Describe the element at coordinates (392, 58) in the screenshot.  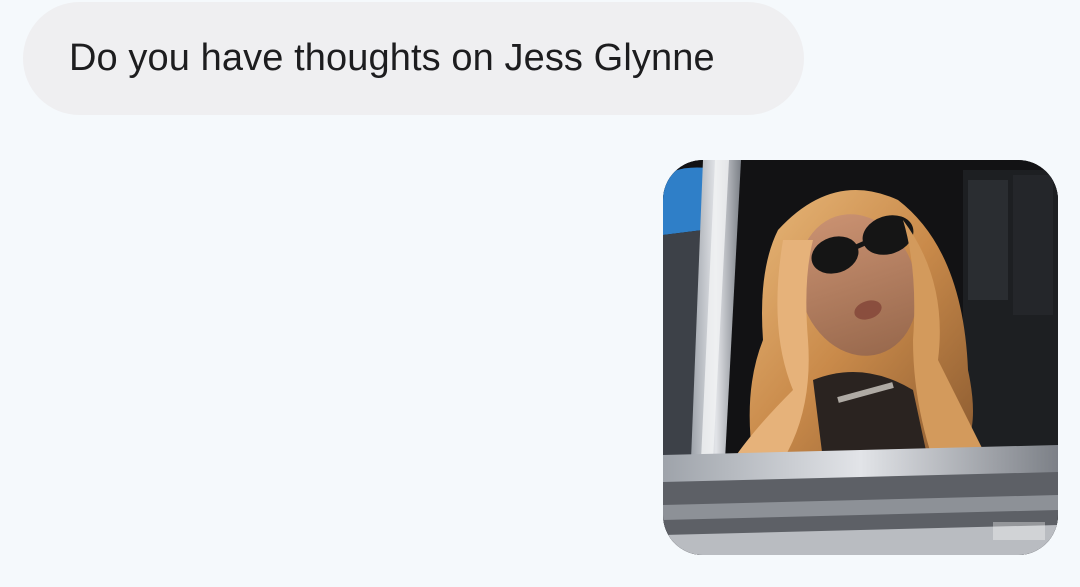
I see `incoming-message-text: Do you have thoughts on Jess Glynne` at that location.